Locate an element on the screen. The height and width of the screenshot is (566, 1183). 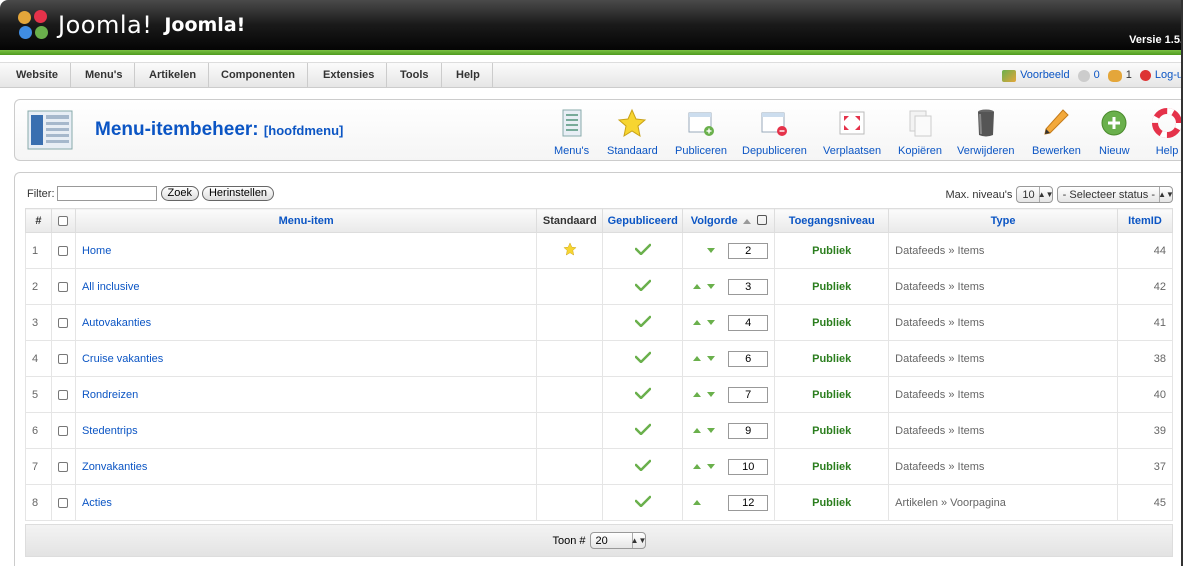
col-itemid: ItemID is located at coordinates (1145, 220).